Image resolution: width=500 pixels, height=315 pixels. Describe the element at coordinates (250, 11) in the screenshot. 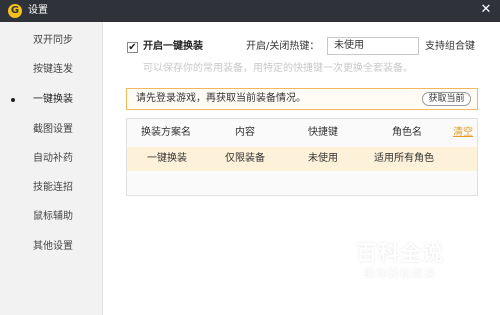

I see `title-bar: G 设置 ✕` at that location.